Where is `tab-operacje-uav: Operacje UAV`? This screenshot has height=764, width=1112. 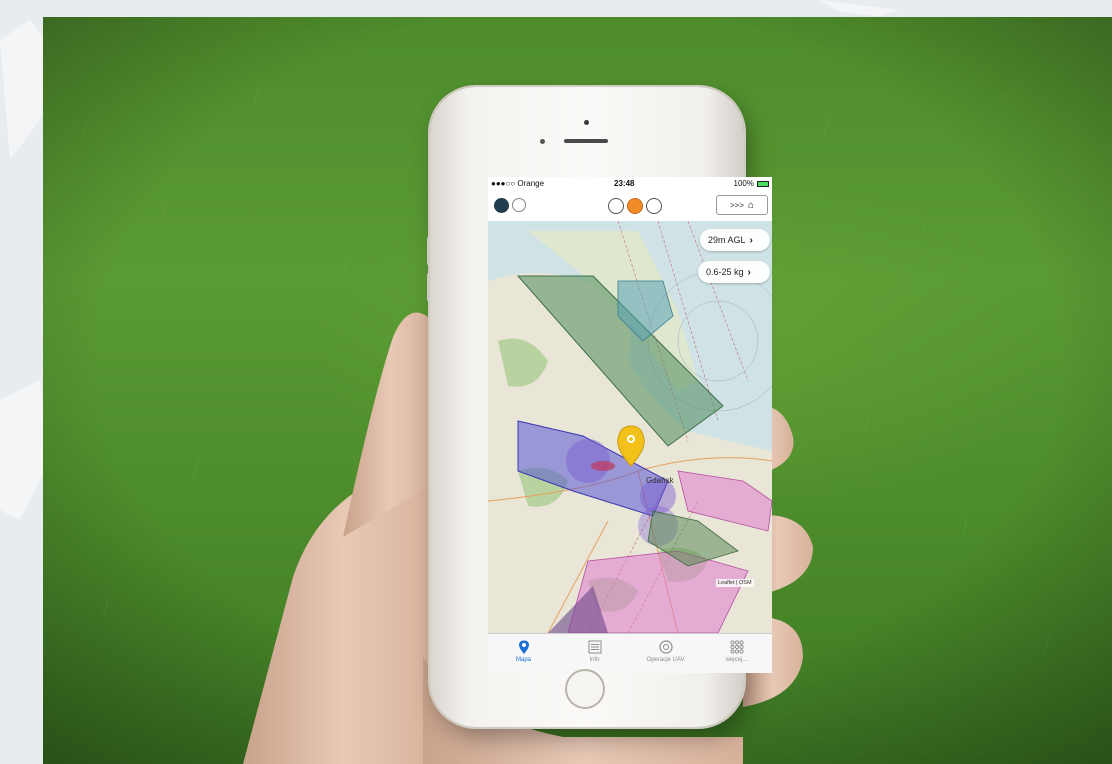 tab-operacje-uav: Operacje UAV is located at coordinates (665, 653).